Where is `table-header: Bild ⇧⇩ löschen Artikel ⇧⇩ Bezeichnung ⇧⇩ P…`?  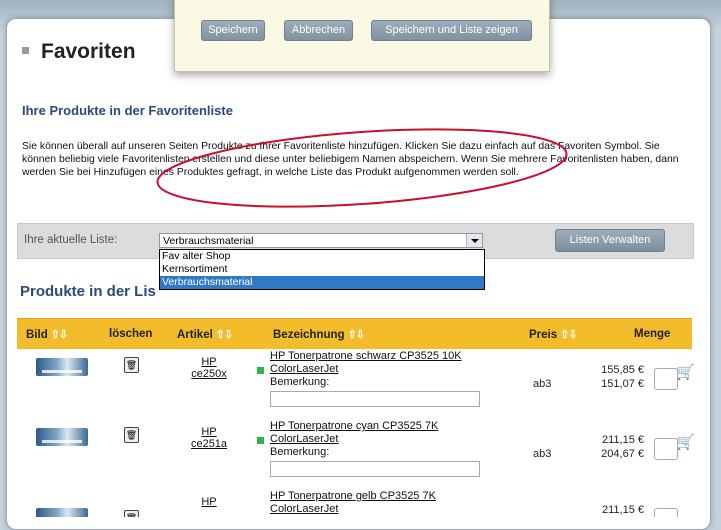 table-header: Bild ⇧⇩ löschen Artikel ⇧⇩ Bezeichnung ⇧⇩ P… is located at coordinates (354, 333).